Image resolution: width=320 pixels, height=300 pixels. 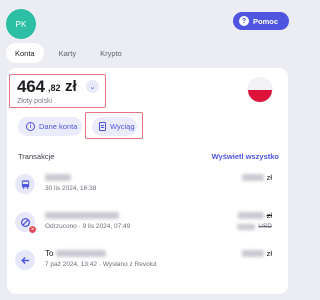 I want to click on transaction-secondary-amount: USD, so click(x=254, y=226).